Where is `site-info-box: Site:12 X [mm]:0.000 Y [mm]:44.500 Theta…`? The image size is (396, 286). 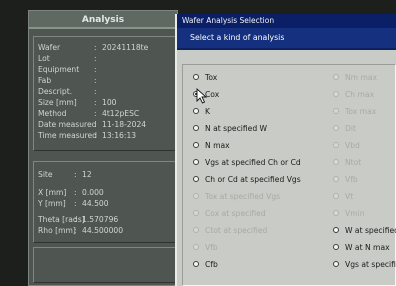
site-info-box: Site:12 X [mm]:0.000 Y [mm]:44.500 Theta… is located at coordinates (105, 202).